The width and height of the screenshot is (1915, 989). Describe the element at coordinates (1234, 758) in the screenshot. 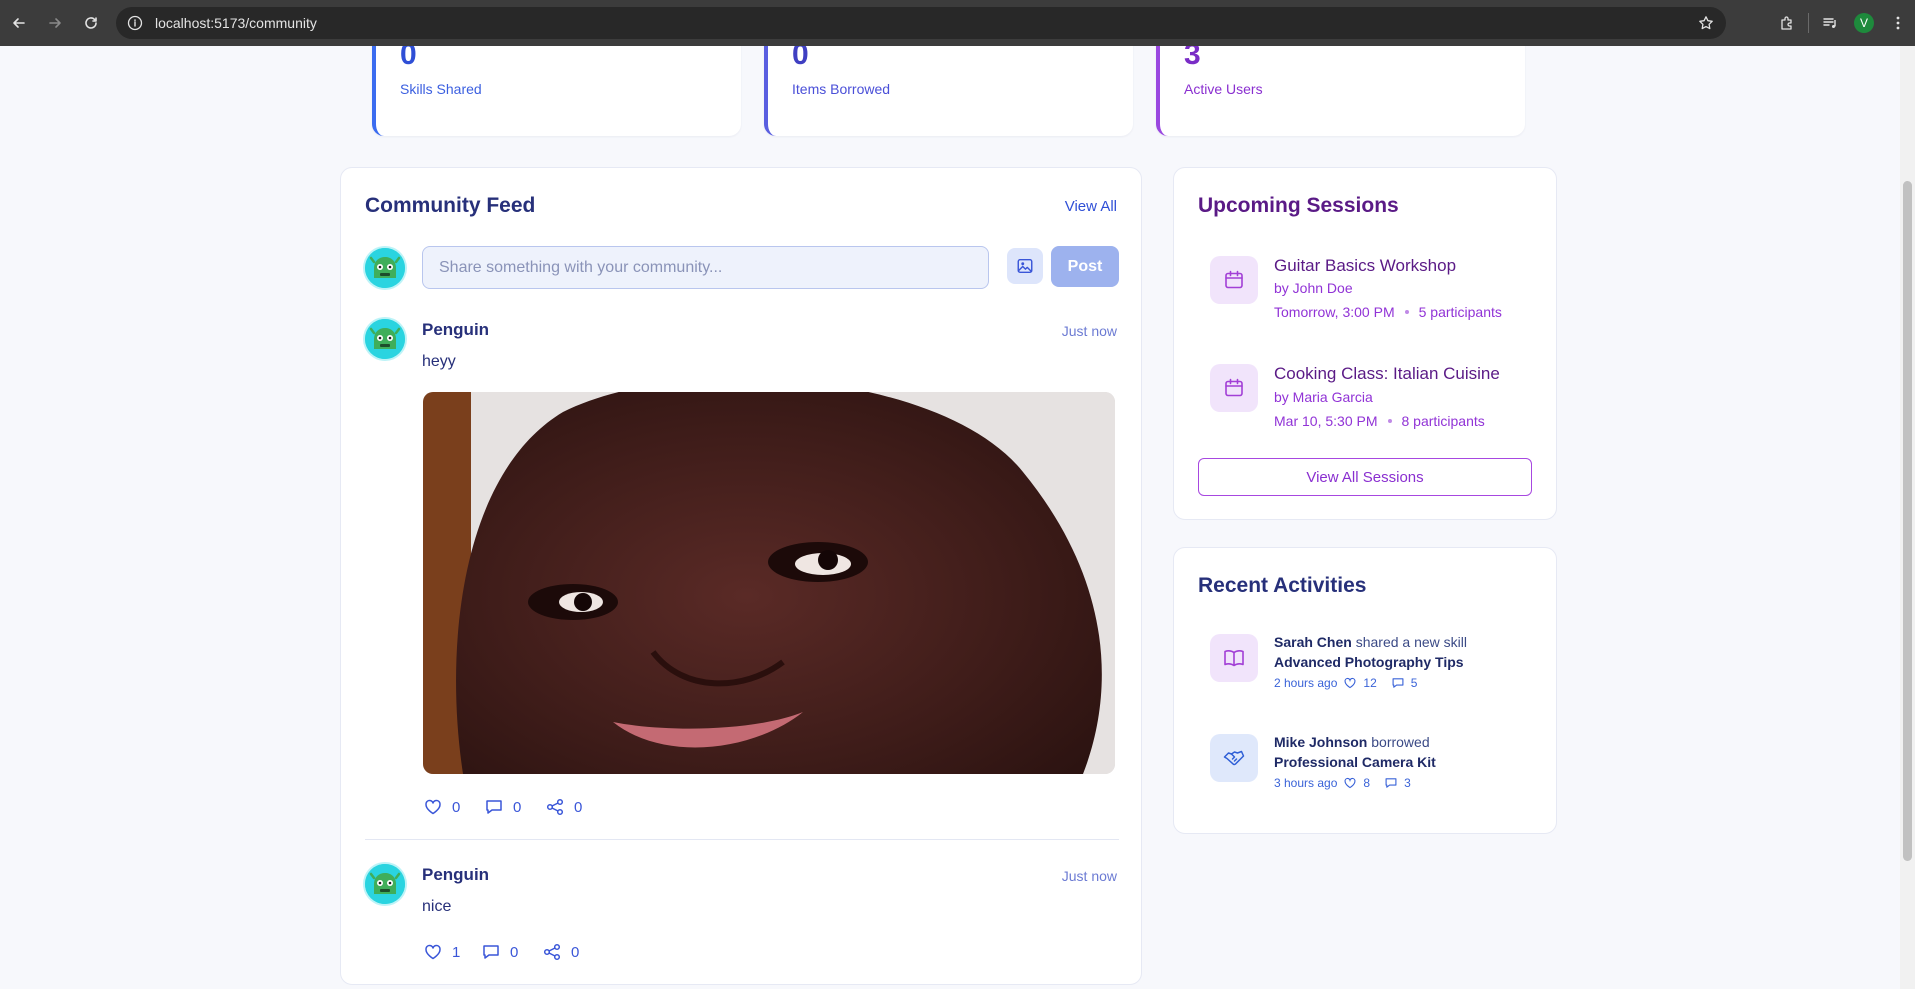

I see `handshake-icon` at that location.